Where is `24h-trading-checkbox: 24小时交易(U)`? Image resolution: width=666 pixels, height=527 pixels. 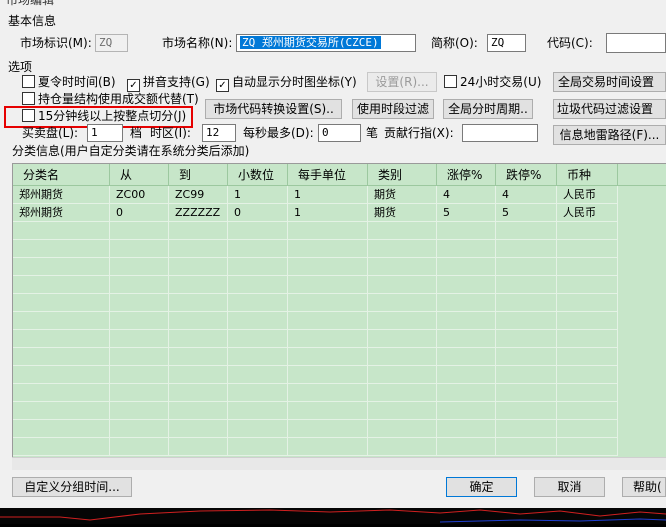 24h-trading-checkbox: 24小时交易(U) is located at coordinates (492, 82).